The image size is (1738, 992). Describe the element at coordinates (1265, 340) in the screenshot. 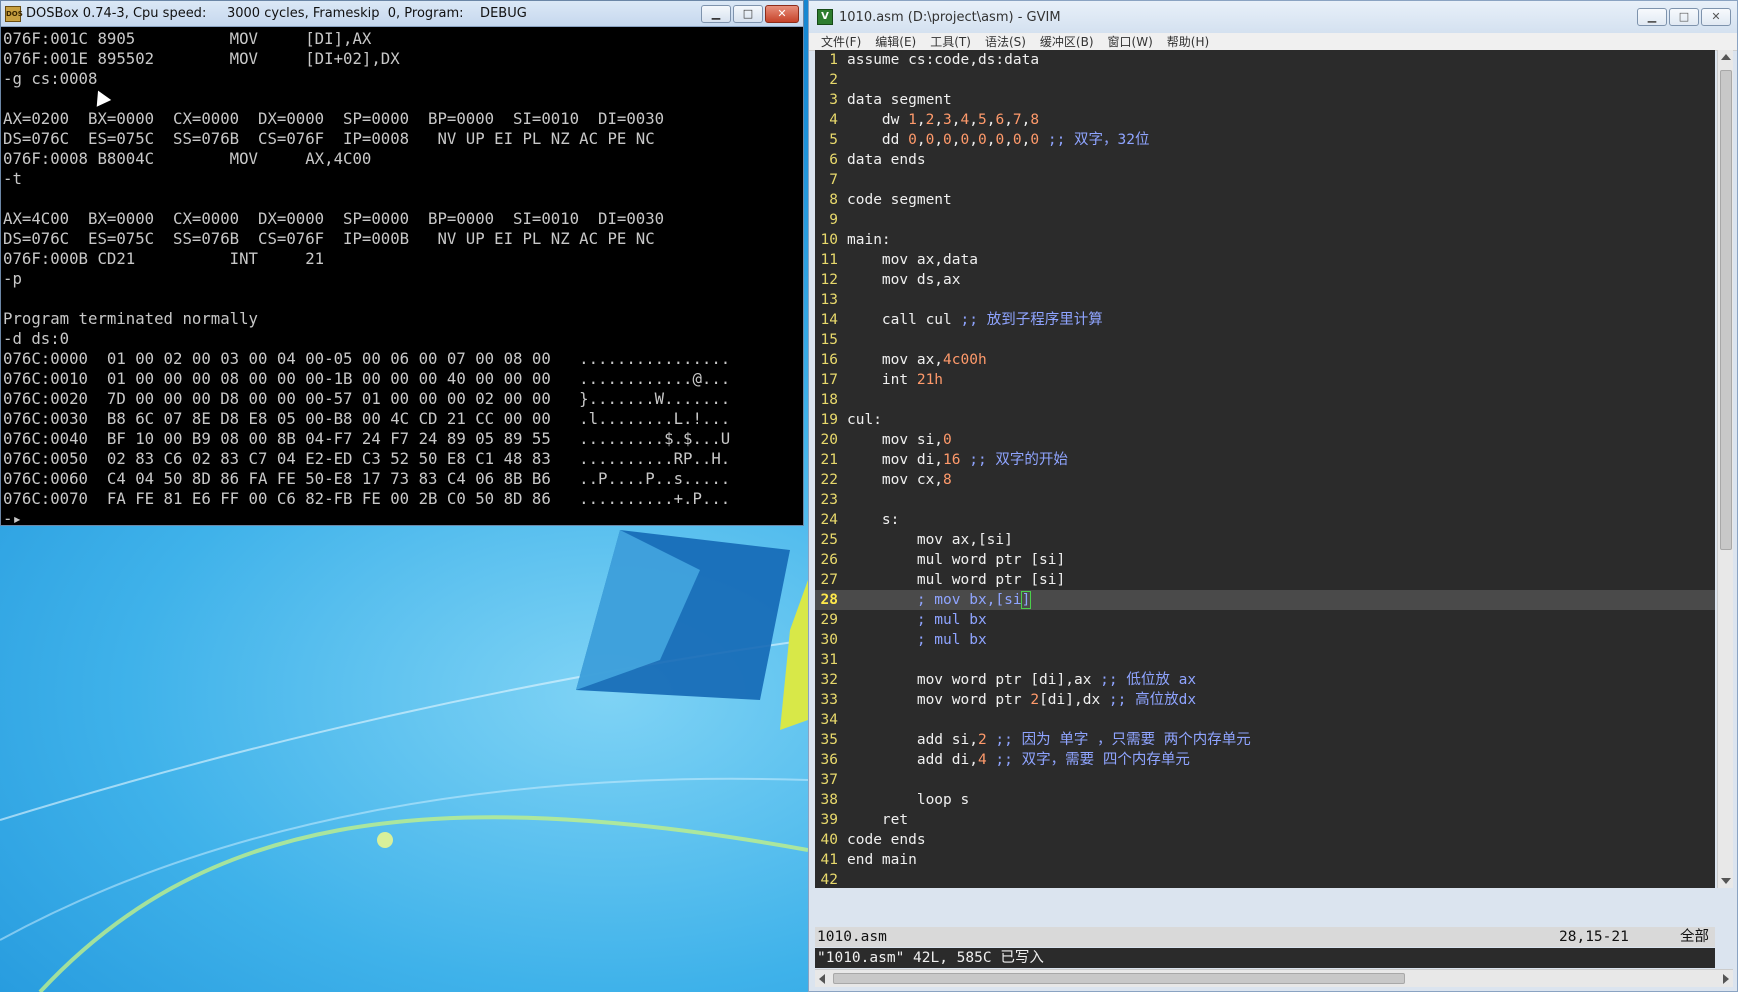

I see `code-line: 15` at that location.